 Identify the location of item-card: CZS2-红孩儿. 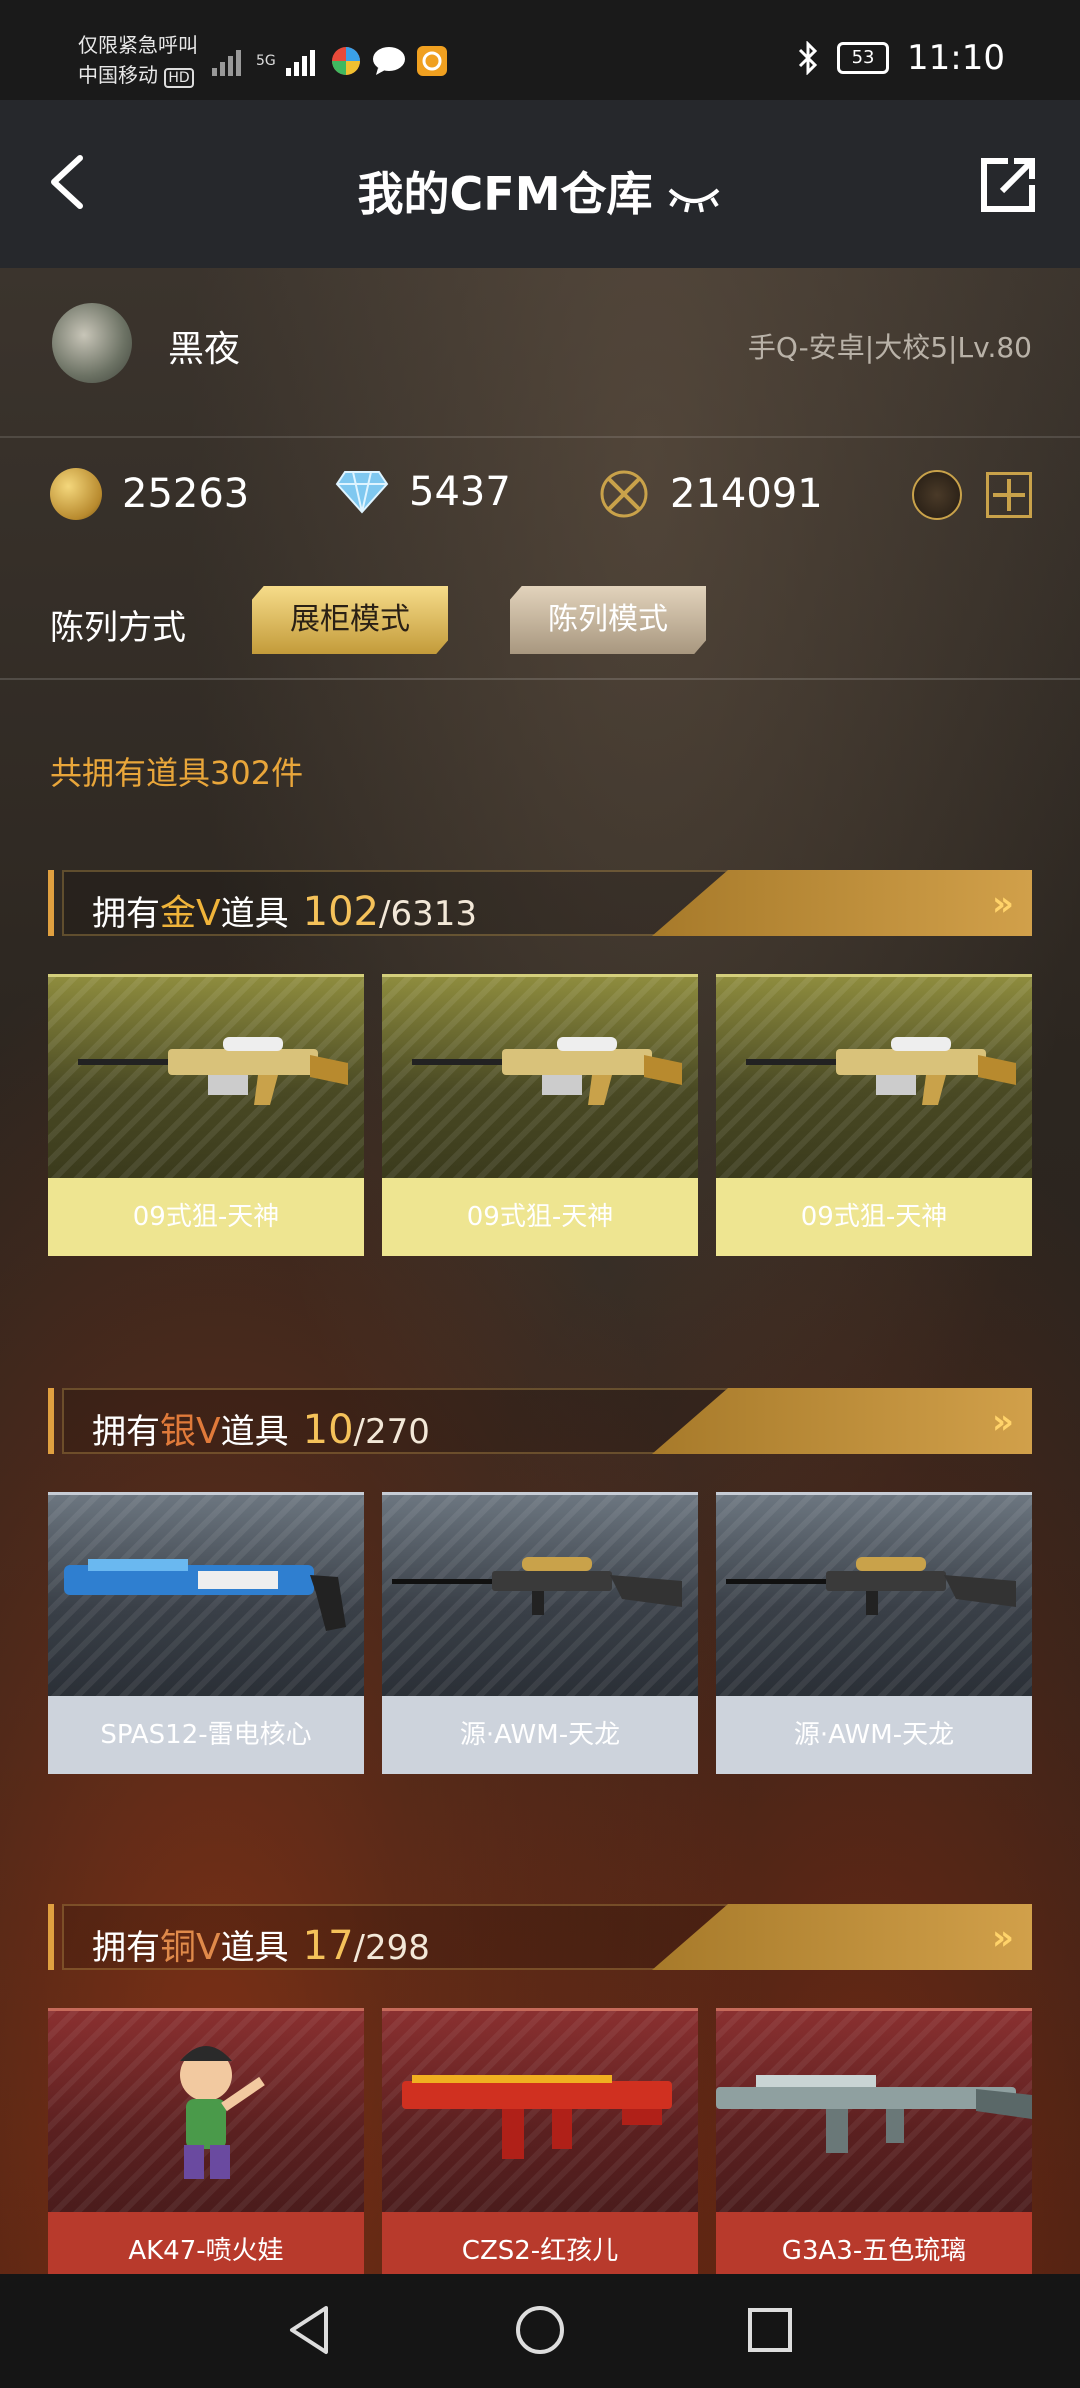
(540, 2141).